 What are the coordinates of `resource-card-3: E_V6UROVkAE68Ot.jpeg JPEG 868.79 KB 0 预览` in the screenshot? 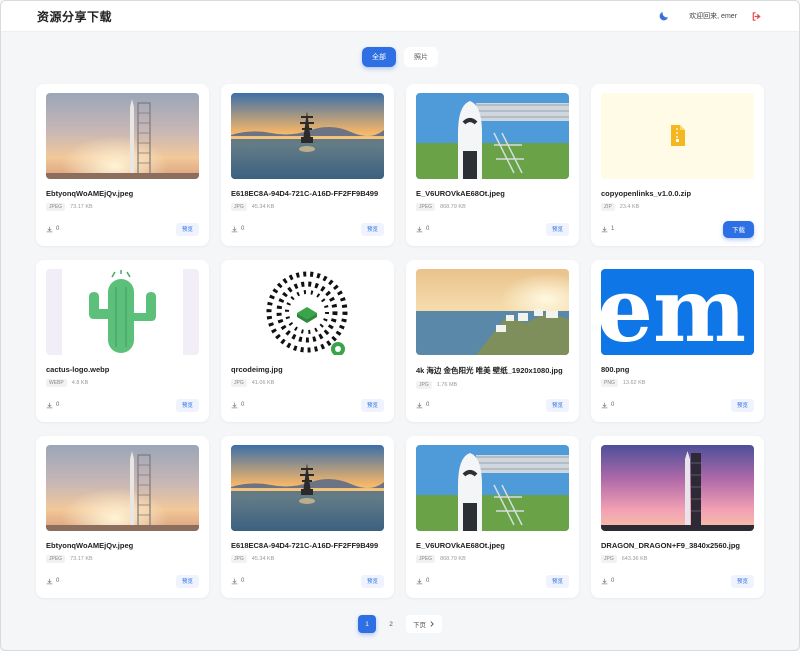 It's located at (492, 165).